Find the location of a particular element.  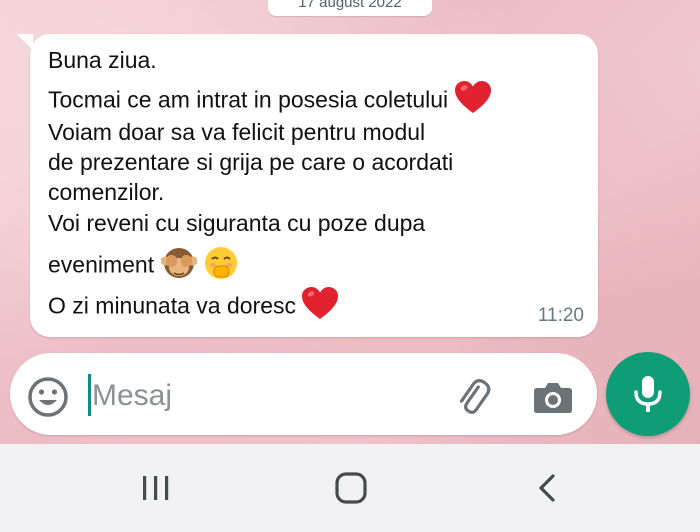

back-icon is located at coordinates (547, 490).